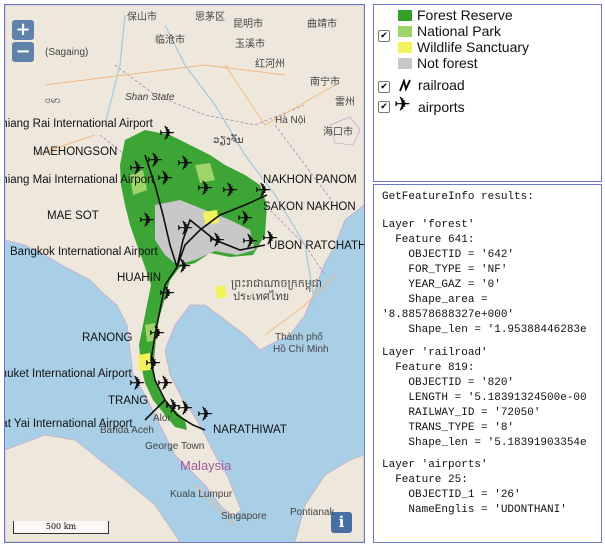 This screenshot has width=605, height=551. What do you see at coordinates (384, 107) in the screenshot?
I see `airports-layer-checkbox: ✔` at bounding box center [384, 107].